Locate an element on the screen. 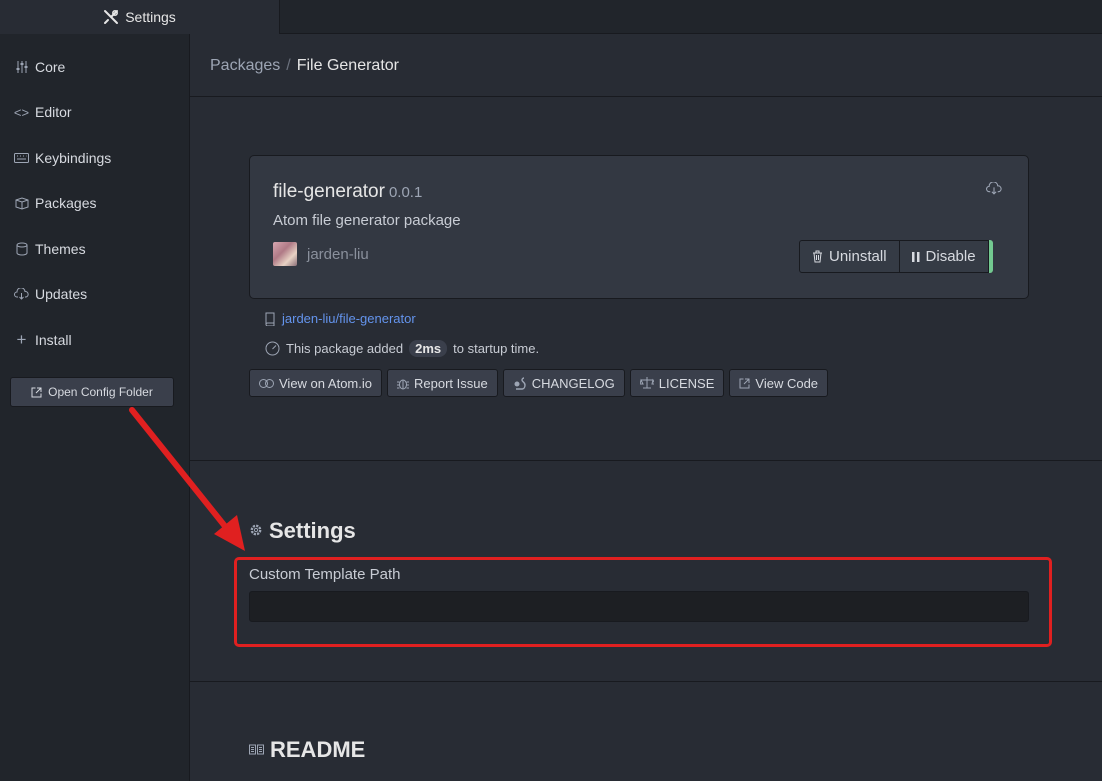 This screenshot has height=781, width=1102. code-icon: <> is located at coordinates (21, 112).